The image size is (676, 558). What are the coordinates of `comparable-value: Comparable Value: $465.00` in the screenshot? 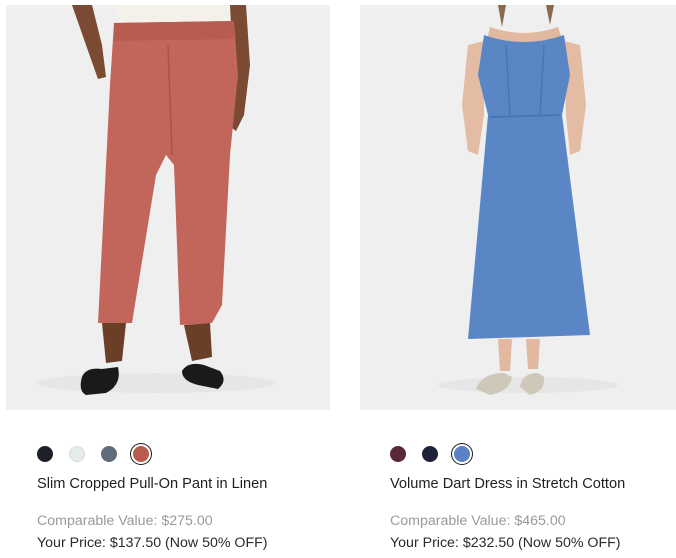 It's located at (478, 521).